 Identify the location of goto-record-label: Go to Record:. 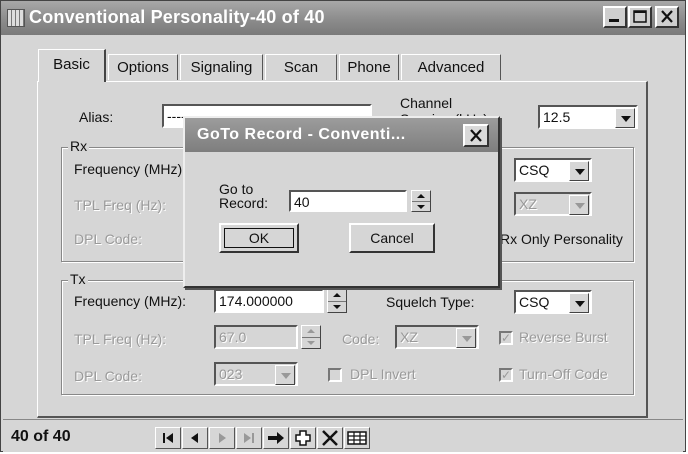
(243, 196).